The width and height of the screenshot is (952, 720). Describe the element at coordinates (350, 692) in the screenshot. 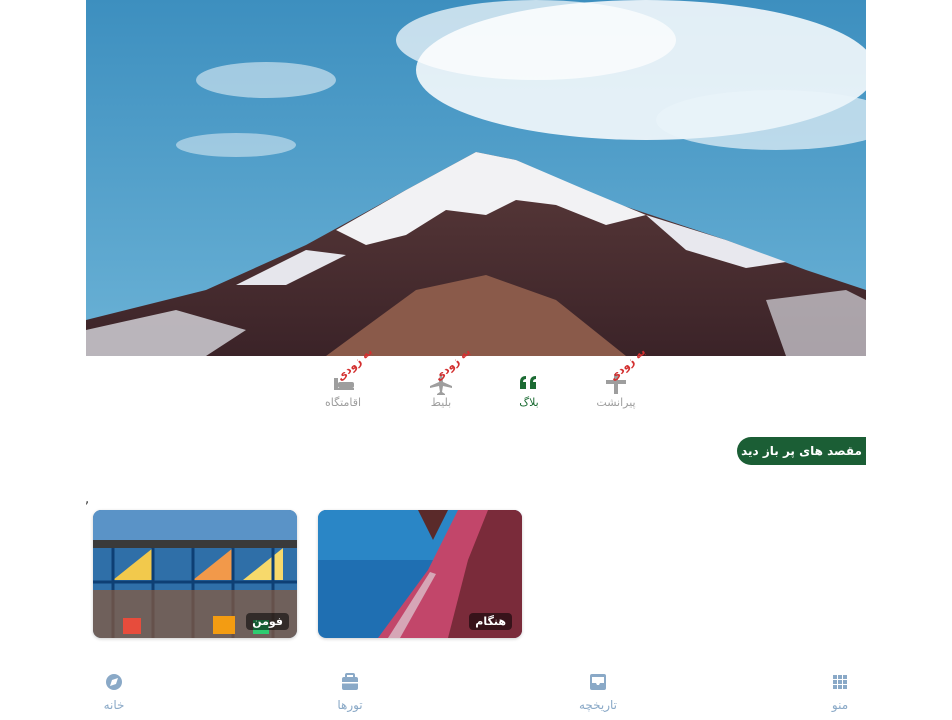

I see `nav-tours: تورها` at that location.